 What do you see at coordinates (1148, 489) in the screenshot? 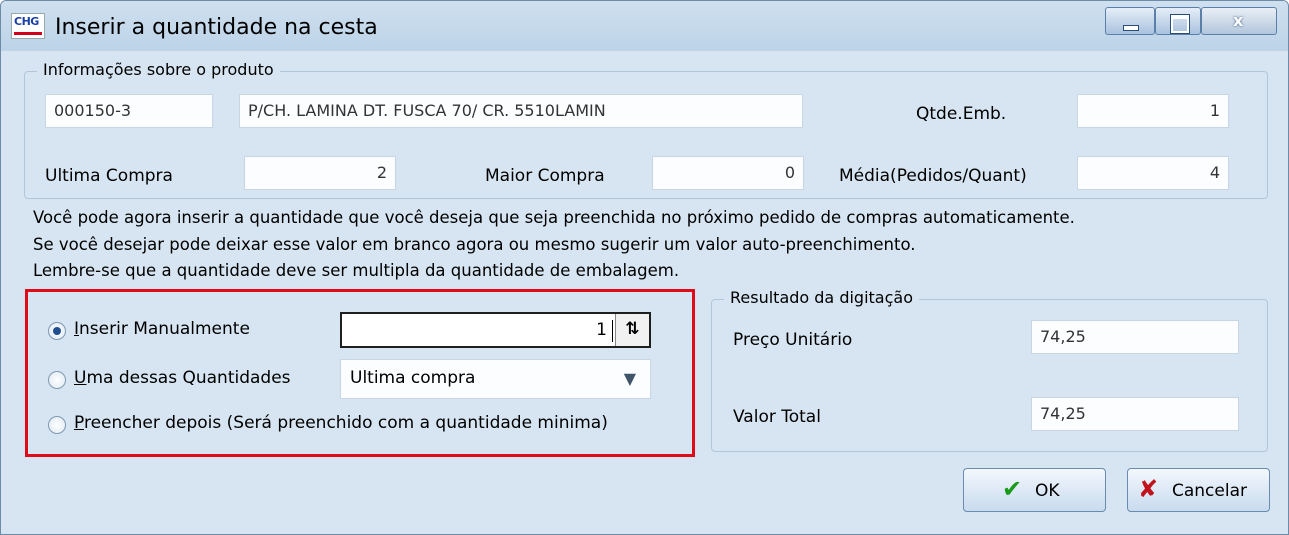
I see `cancel-x-icon: ✘` at bounding box center [1148, 489].